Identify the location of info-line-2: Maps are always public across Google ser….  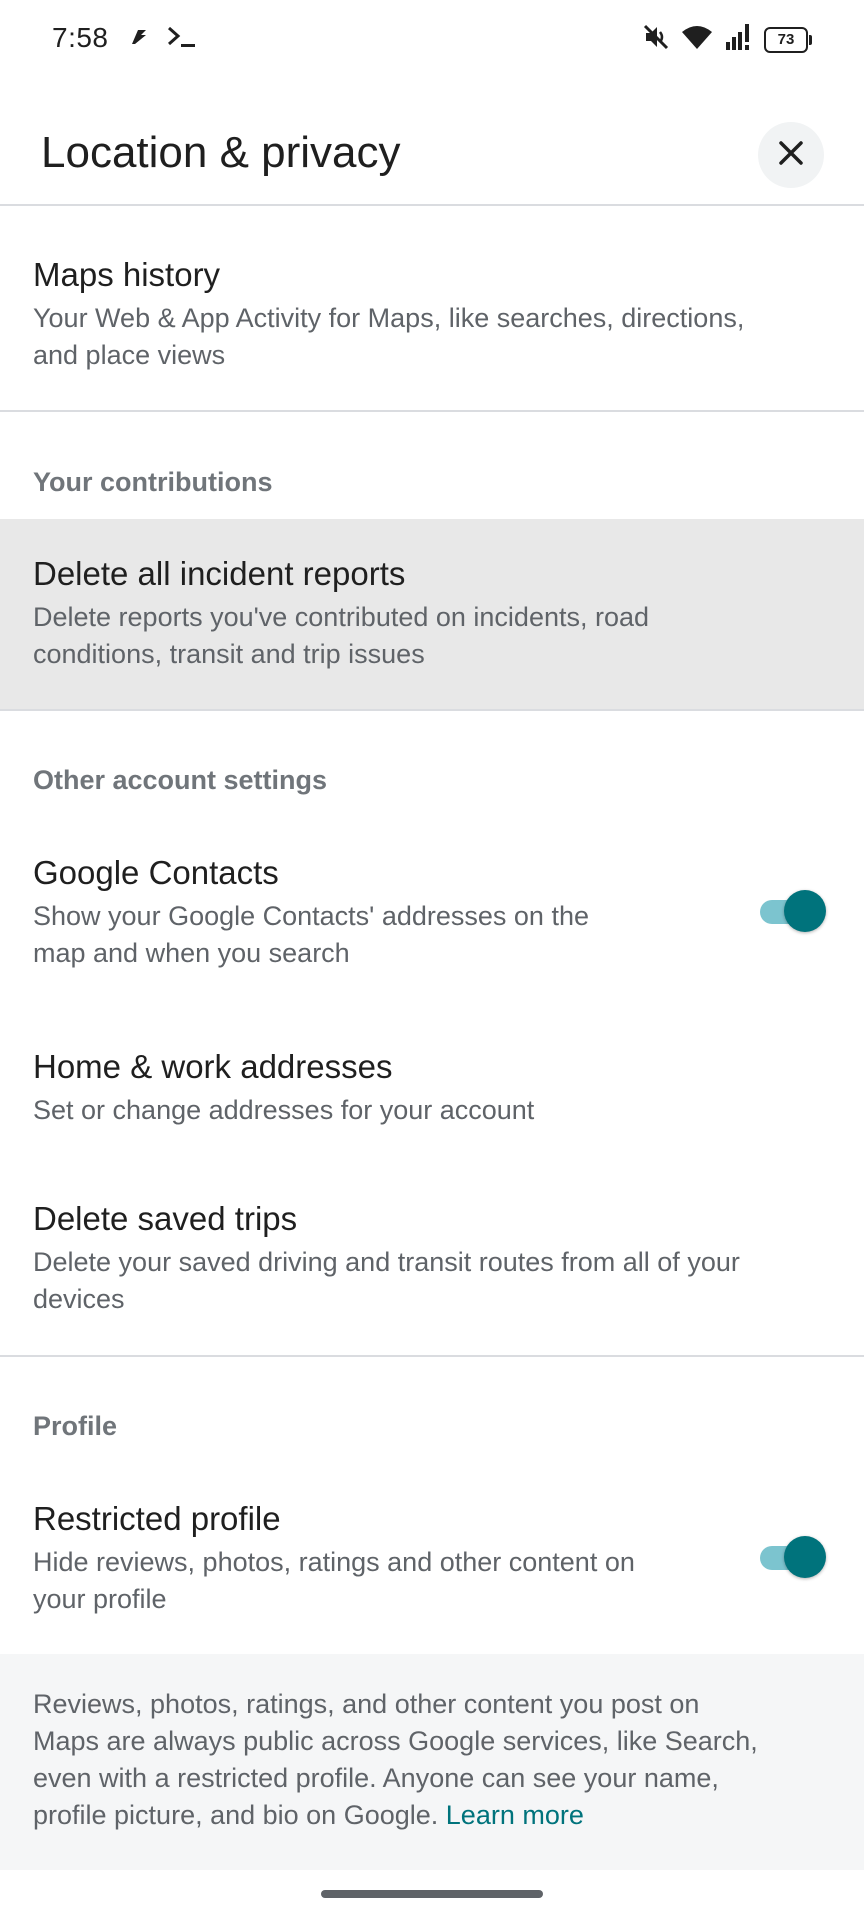
(395, 1741).